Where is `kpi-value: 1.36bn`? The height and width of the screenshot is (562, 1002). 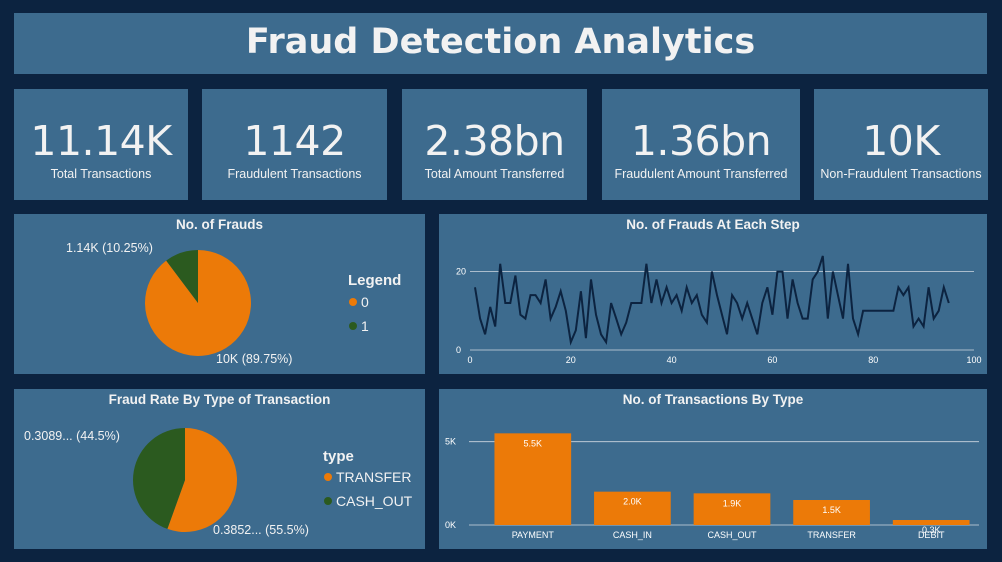
kpi-value: 1.36bn is located at coordinates (701, 141).